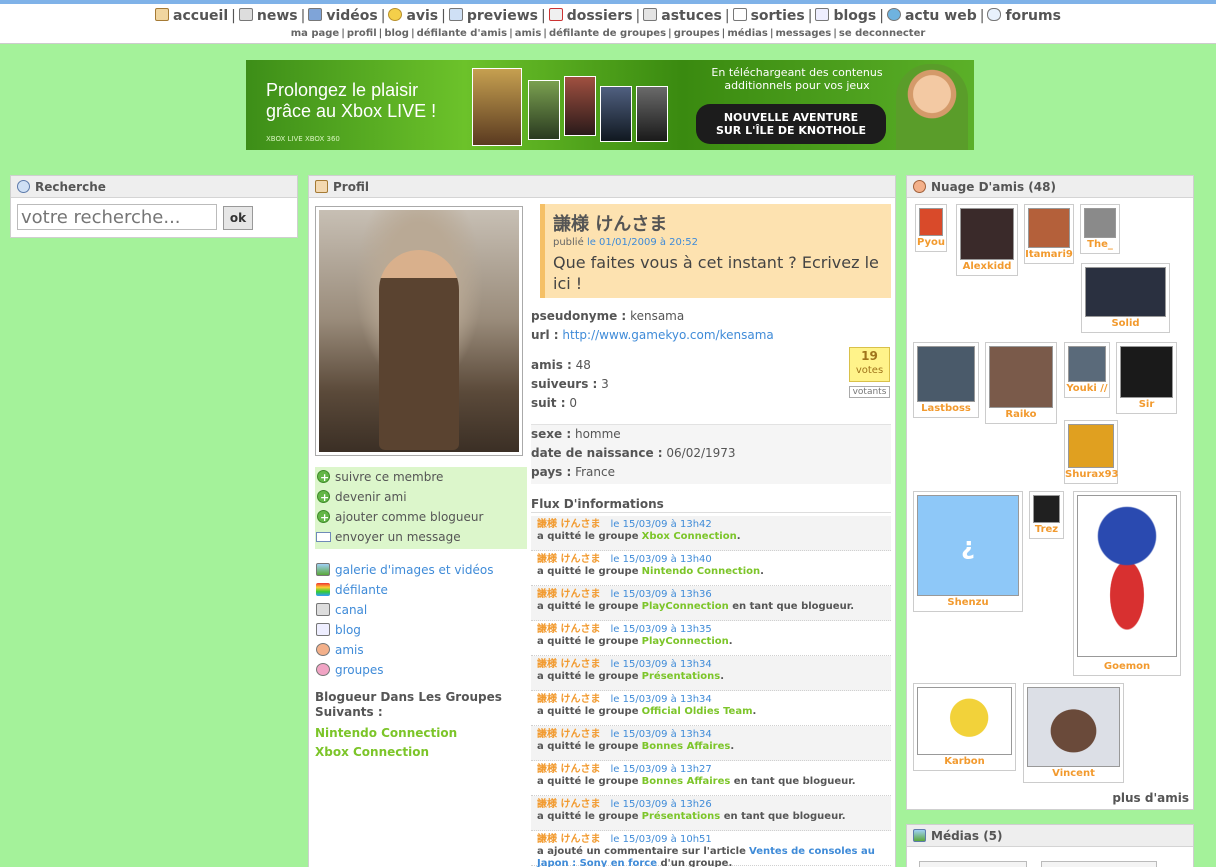 Image resolution: width=1216 pixels, height=867 pixels. What do you see at coordinates (421, 497) in the screenshot?
I see `become-friend-action: devenir ami` at bounding box center [421, 497].